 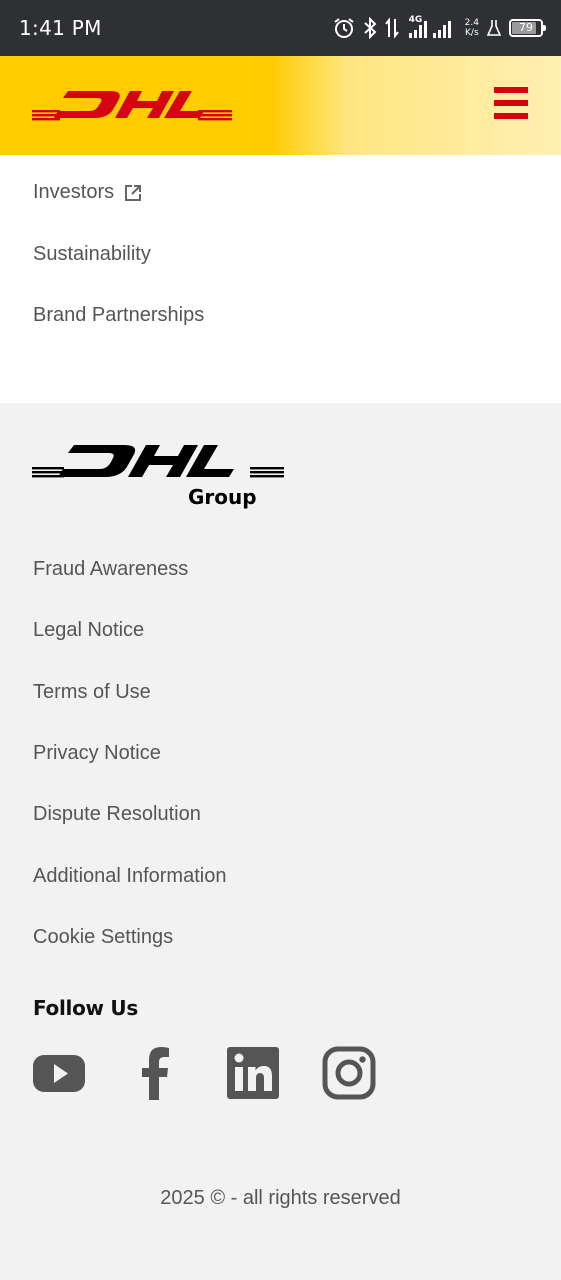 What do you see at coordinates (59, 1073) in the screenshot?
I see `youtube-icon` at bounding box center [59, 1073].